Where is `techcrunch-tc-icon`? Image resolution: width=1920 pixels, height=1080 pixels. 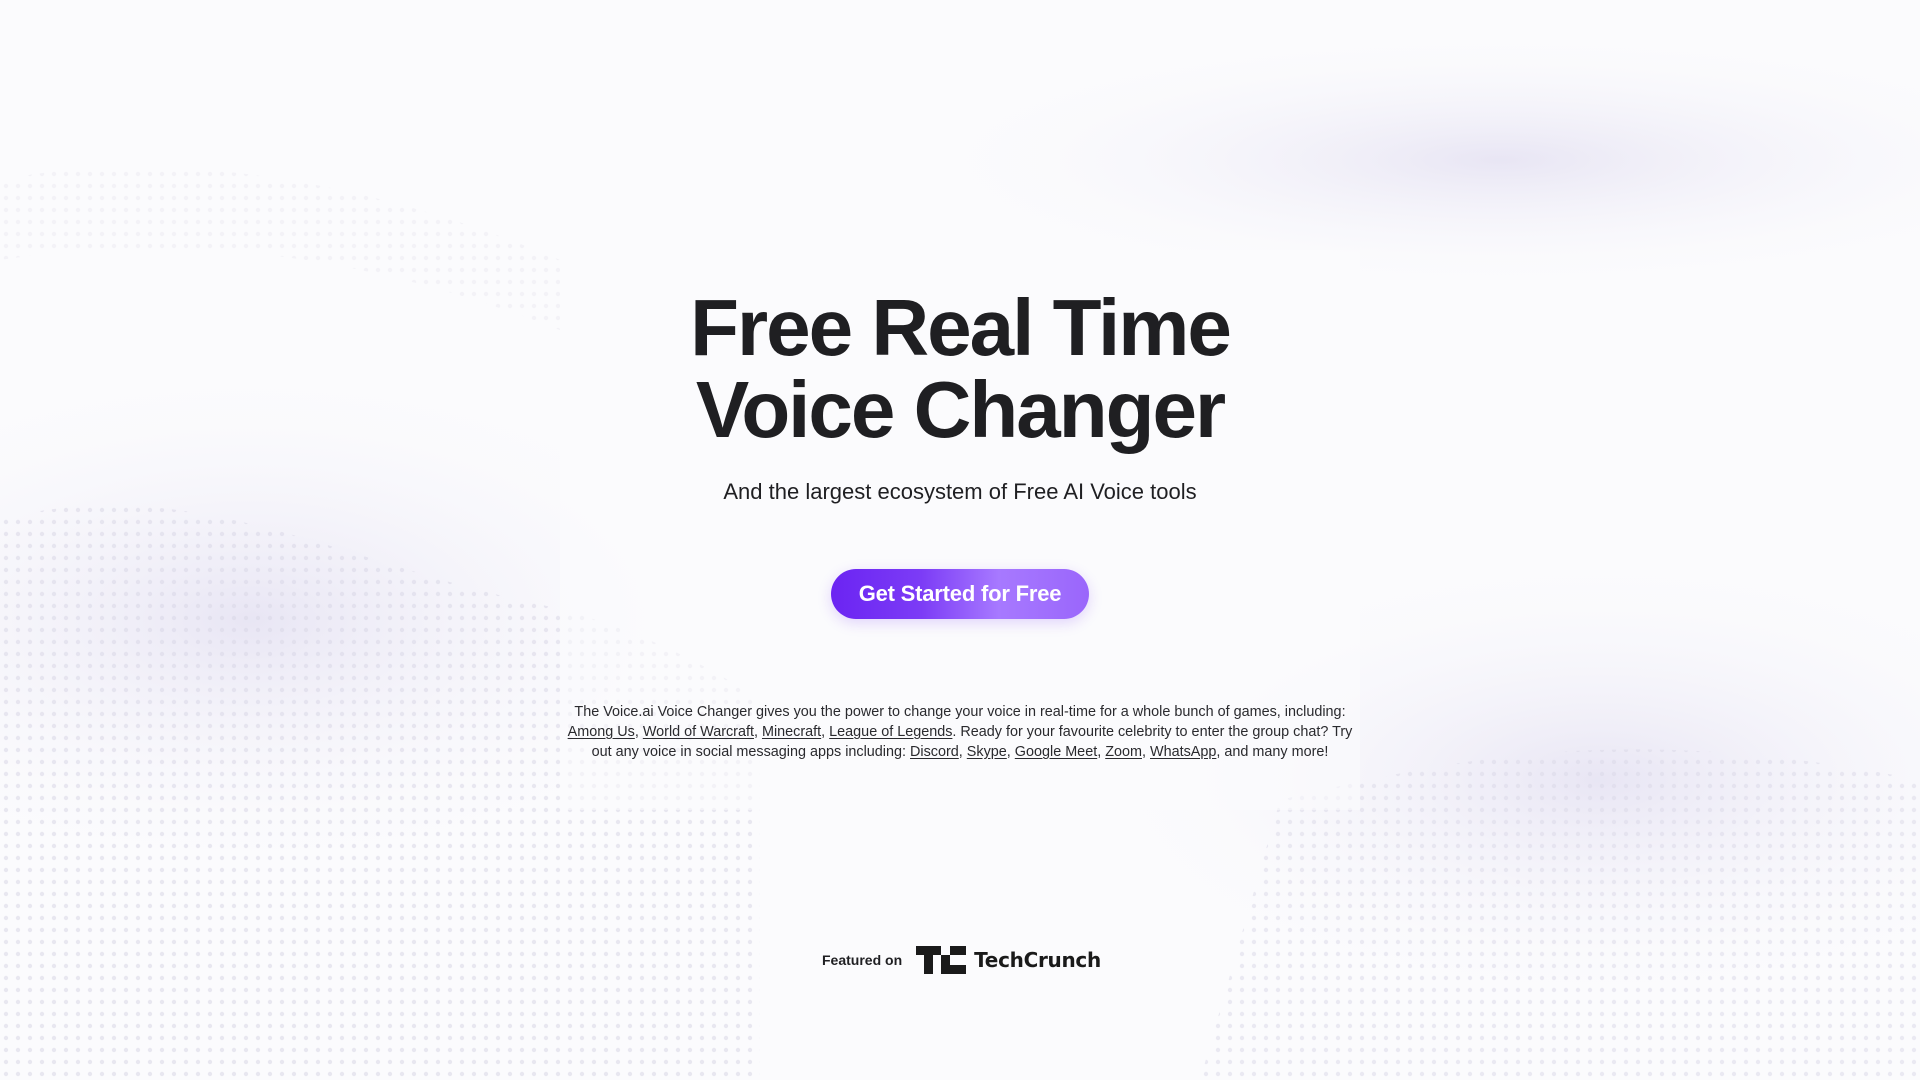
techcrunch-tc-icon is located at coordinates (941, 960).